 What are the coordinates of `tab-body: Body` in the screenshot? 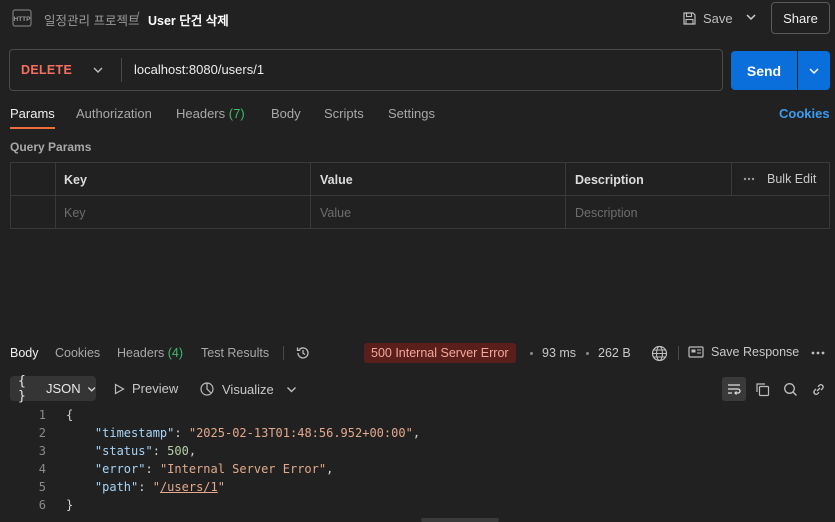 It's located at (286, 113).